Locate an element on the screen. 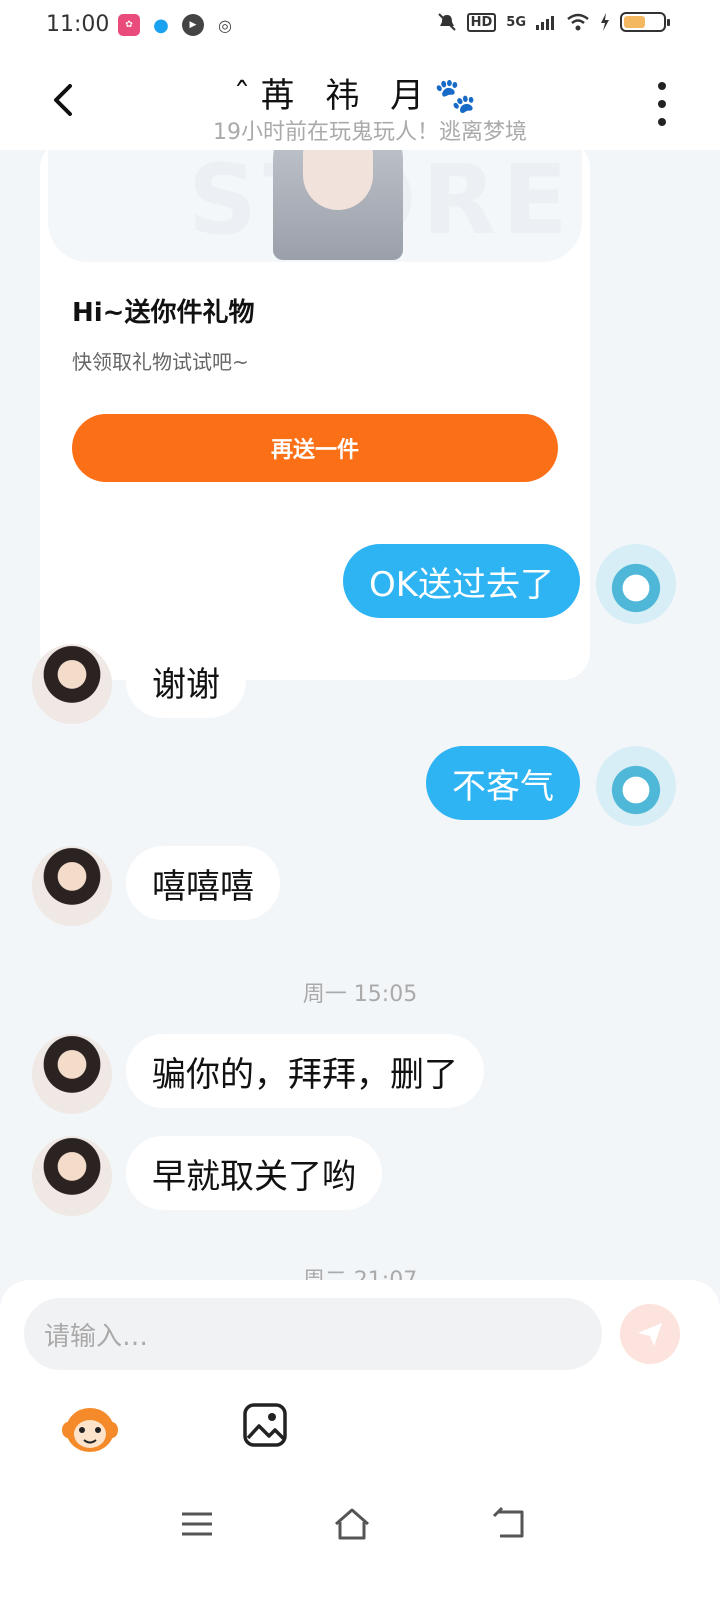 Image resolution: width=720 pixels, height=1600 pixels. status-app-icons: ✿ ● ▶ ◎ is located at coordinates (177, 25).